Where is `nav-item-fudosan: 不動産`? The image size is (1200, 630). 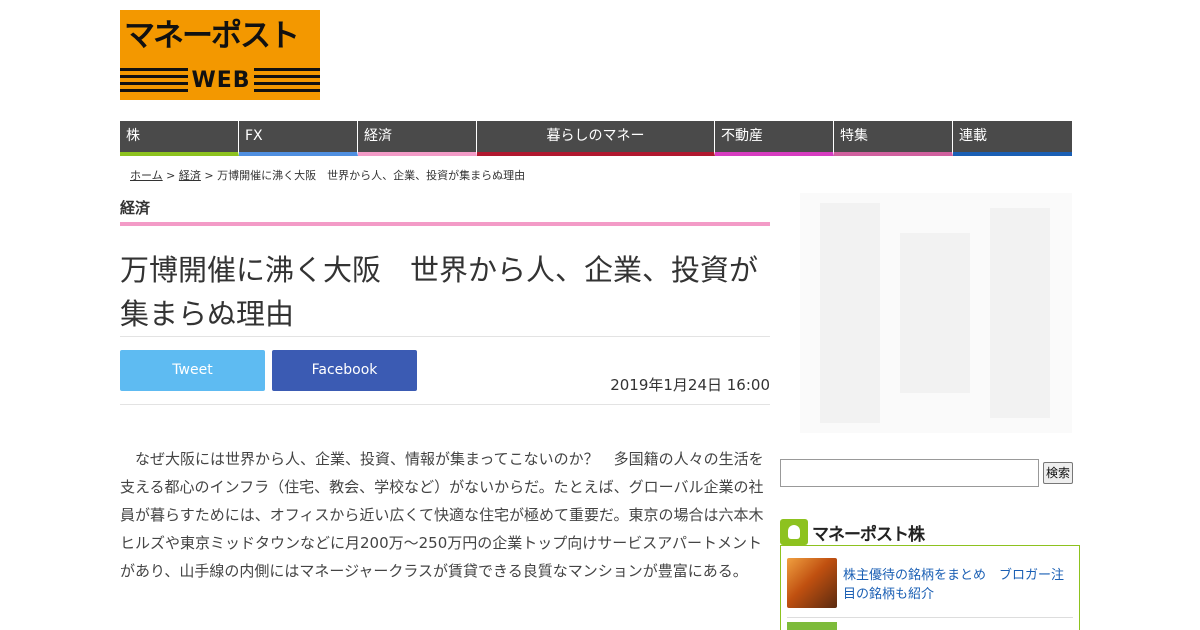
nav-item-fudosan: 不動産 is located at coordinates (774, 138).